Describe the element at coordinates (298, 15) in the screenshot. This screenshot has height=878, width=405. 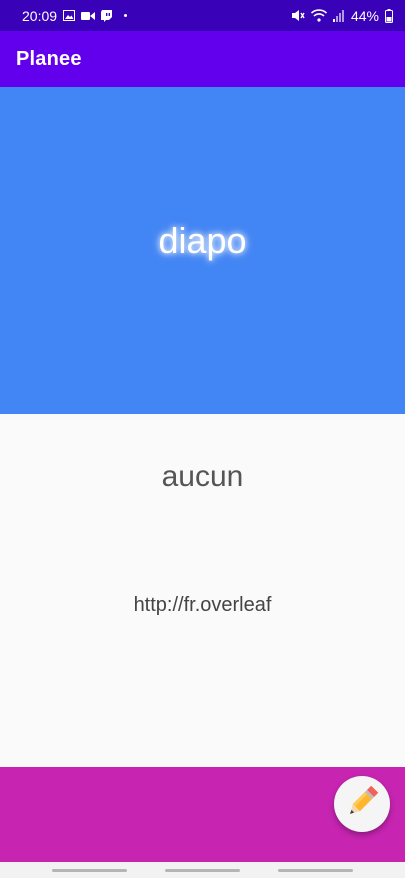
I see `mute-icon` at that location.